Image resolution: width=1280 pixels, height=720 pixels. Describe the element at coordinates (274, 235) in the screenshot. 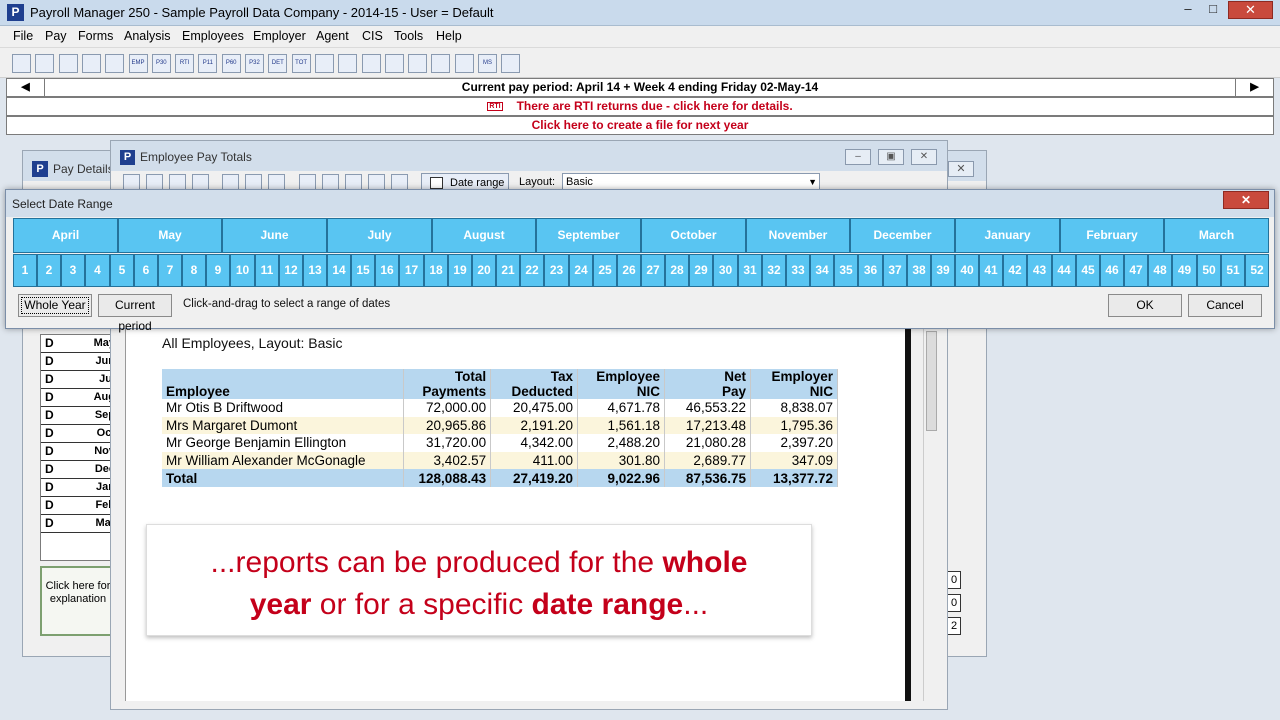

I see `month-cell-june: June` at that location.